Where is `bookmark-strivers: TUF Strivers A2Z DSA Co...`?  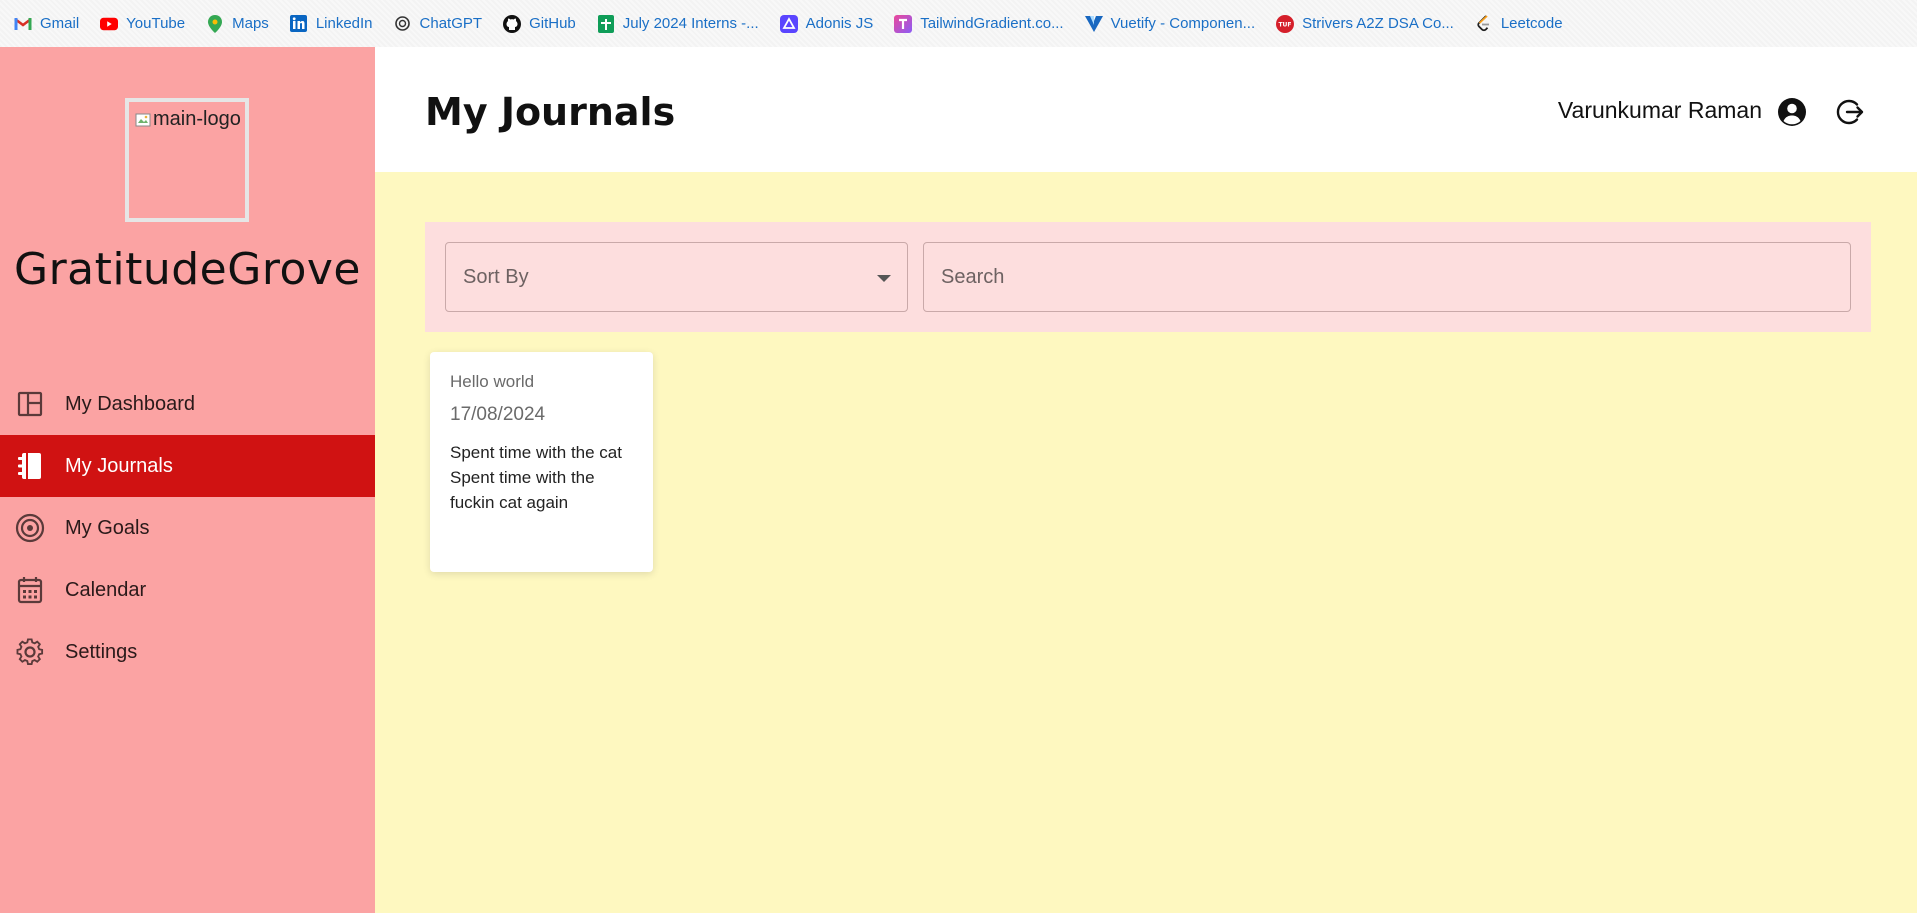
bookmark-strivers: TUF Strivers A2Z DSA Co... is located at coordinates (1365, 23).